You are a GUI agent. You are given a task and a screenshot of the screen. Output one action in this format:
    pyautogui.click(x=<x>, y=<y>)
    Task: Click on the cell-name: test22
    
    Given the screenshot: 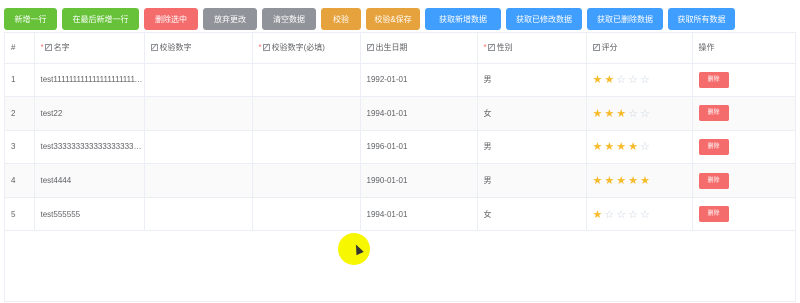 What is the action you would take?
    pyautogui.click(x=89, y=113)
    